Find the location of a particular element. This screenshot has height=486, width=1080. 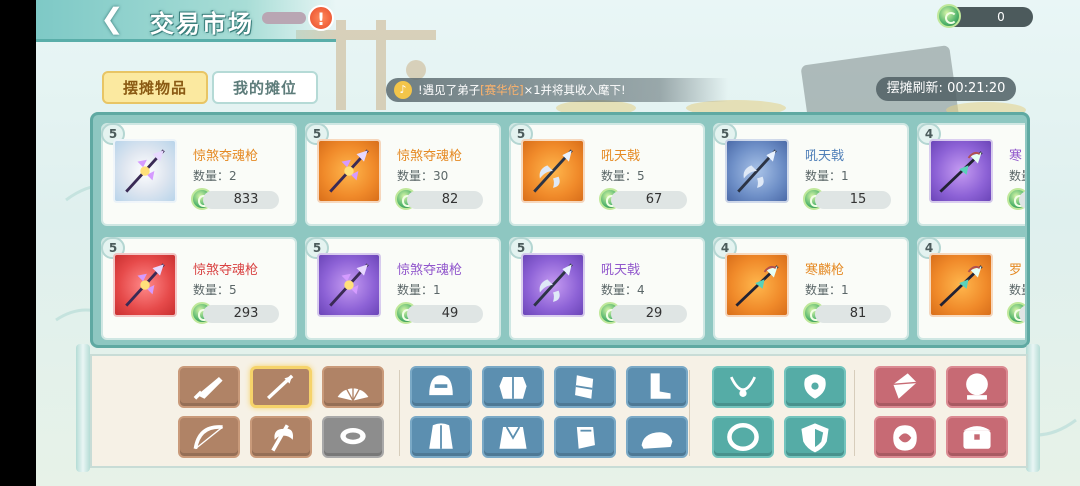

quantity-value: 30 is located at coordinates (441, 176).